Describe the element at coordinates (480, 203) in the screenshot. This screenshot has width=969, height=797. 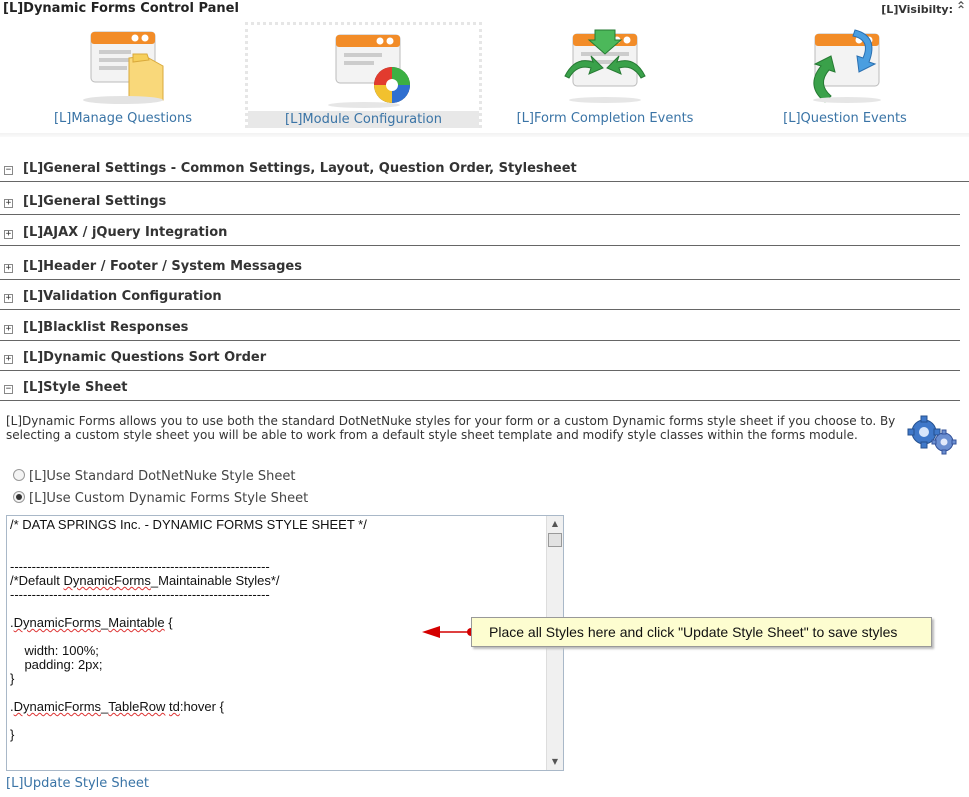
I see `section-general-settings: + [L]General Settings` at that location.